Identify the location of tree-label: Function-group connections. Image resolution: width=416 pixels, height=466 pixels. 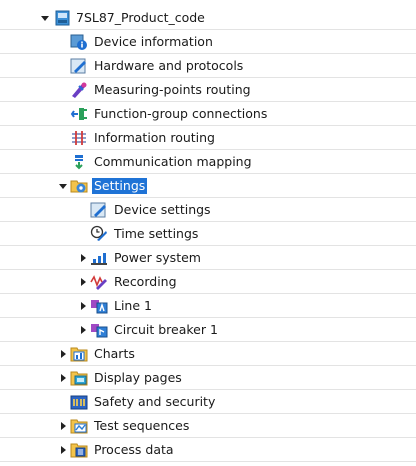
(181, 113).